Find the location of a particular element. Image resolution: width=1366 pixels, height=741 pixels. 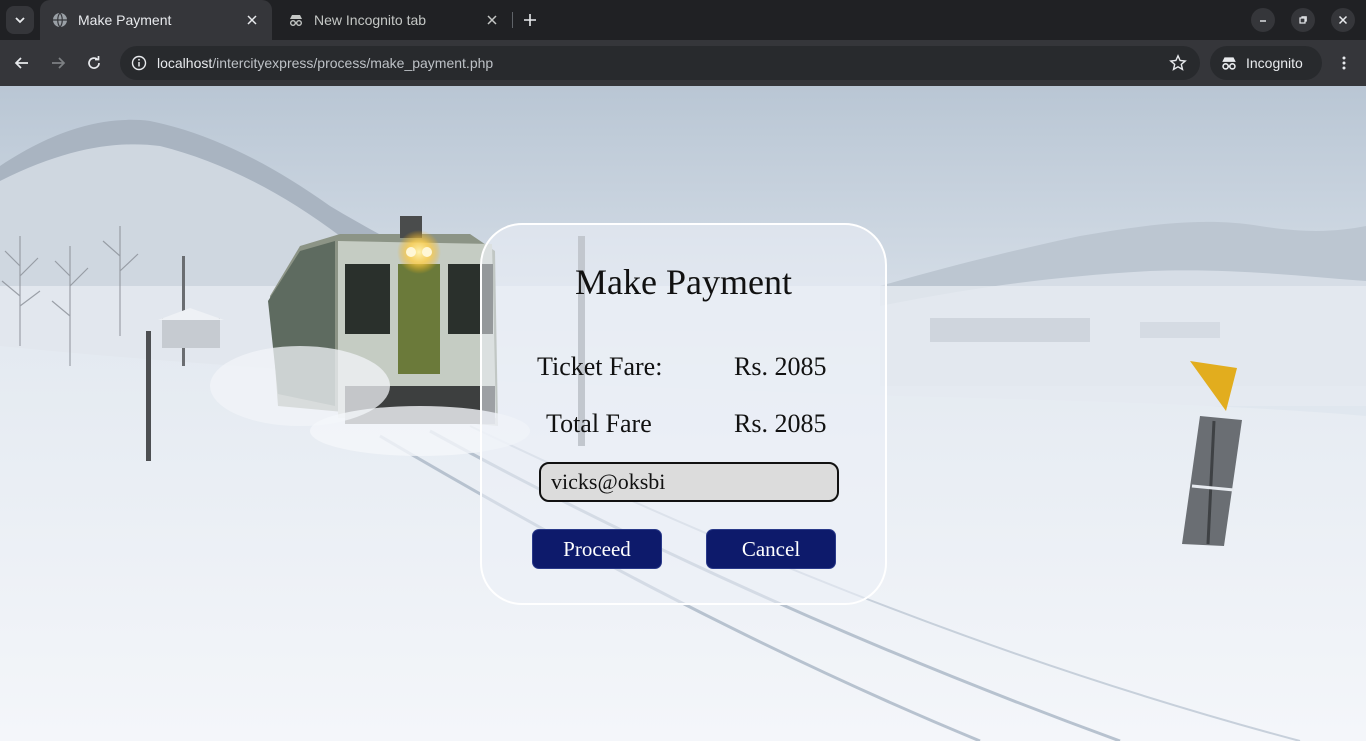

close-window-button is located at coordinates (1343, 20).